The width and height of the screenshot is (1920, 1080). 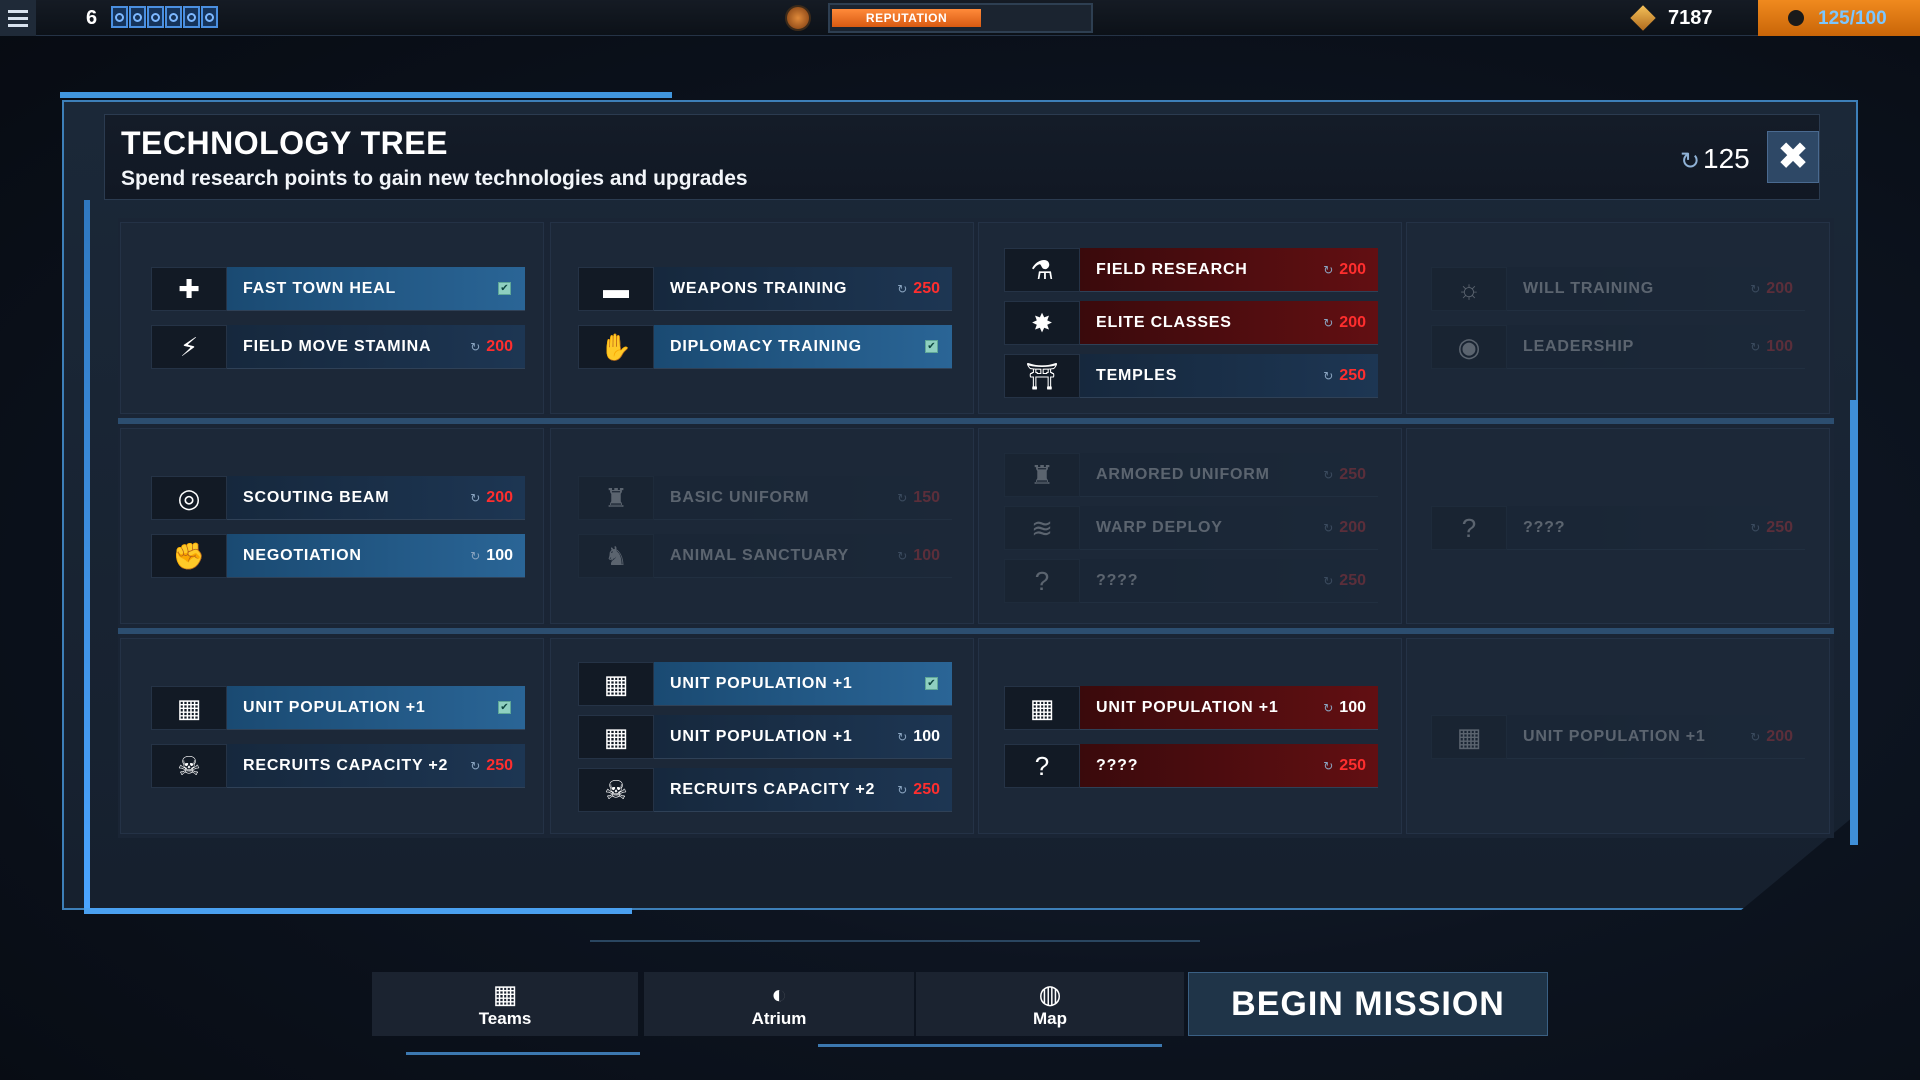 What do you see at coordinates (189, 347) in the screenshot?
I see `kick-icon: ⚡` at bounding box center [189, 347].